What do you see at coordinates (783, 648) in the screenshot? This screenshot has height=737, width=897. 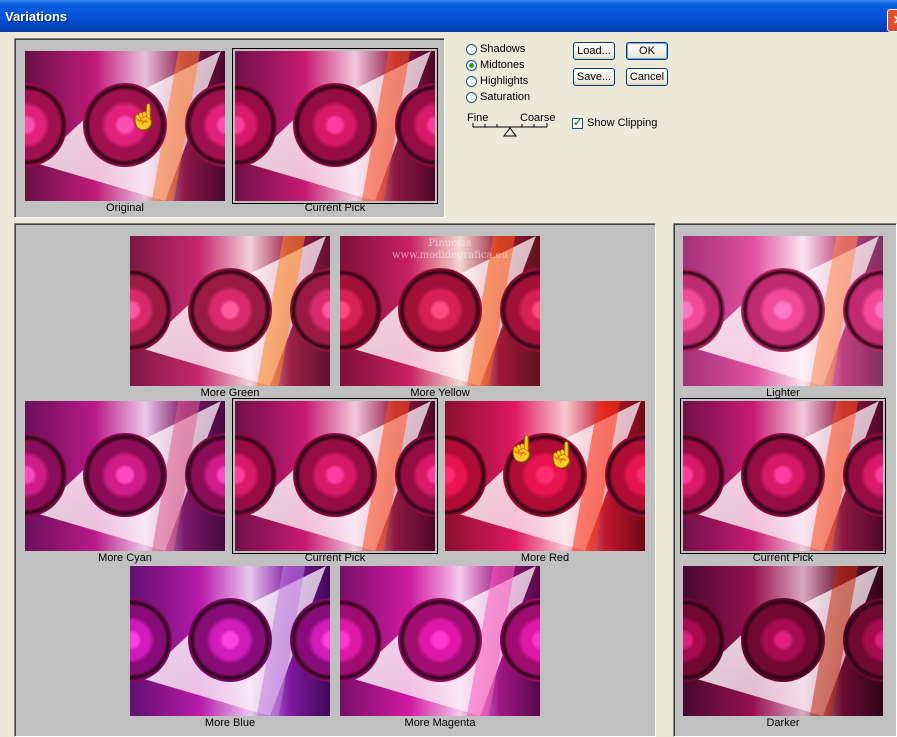 I see `thumb-darker: Darker` at bounding box center [783, 648].